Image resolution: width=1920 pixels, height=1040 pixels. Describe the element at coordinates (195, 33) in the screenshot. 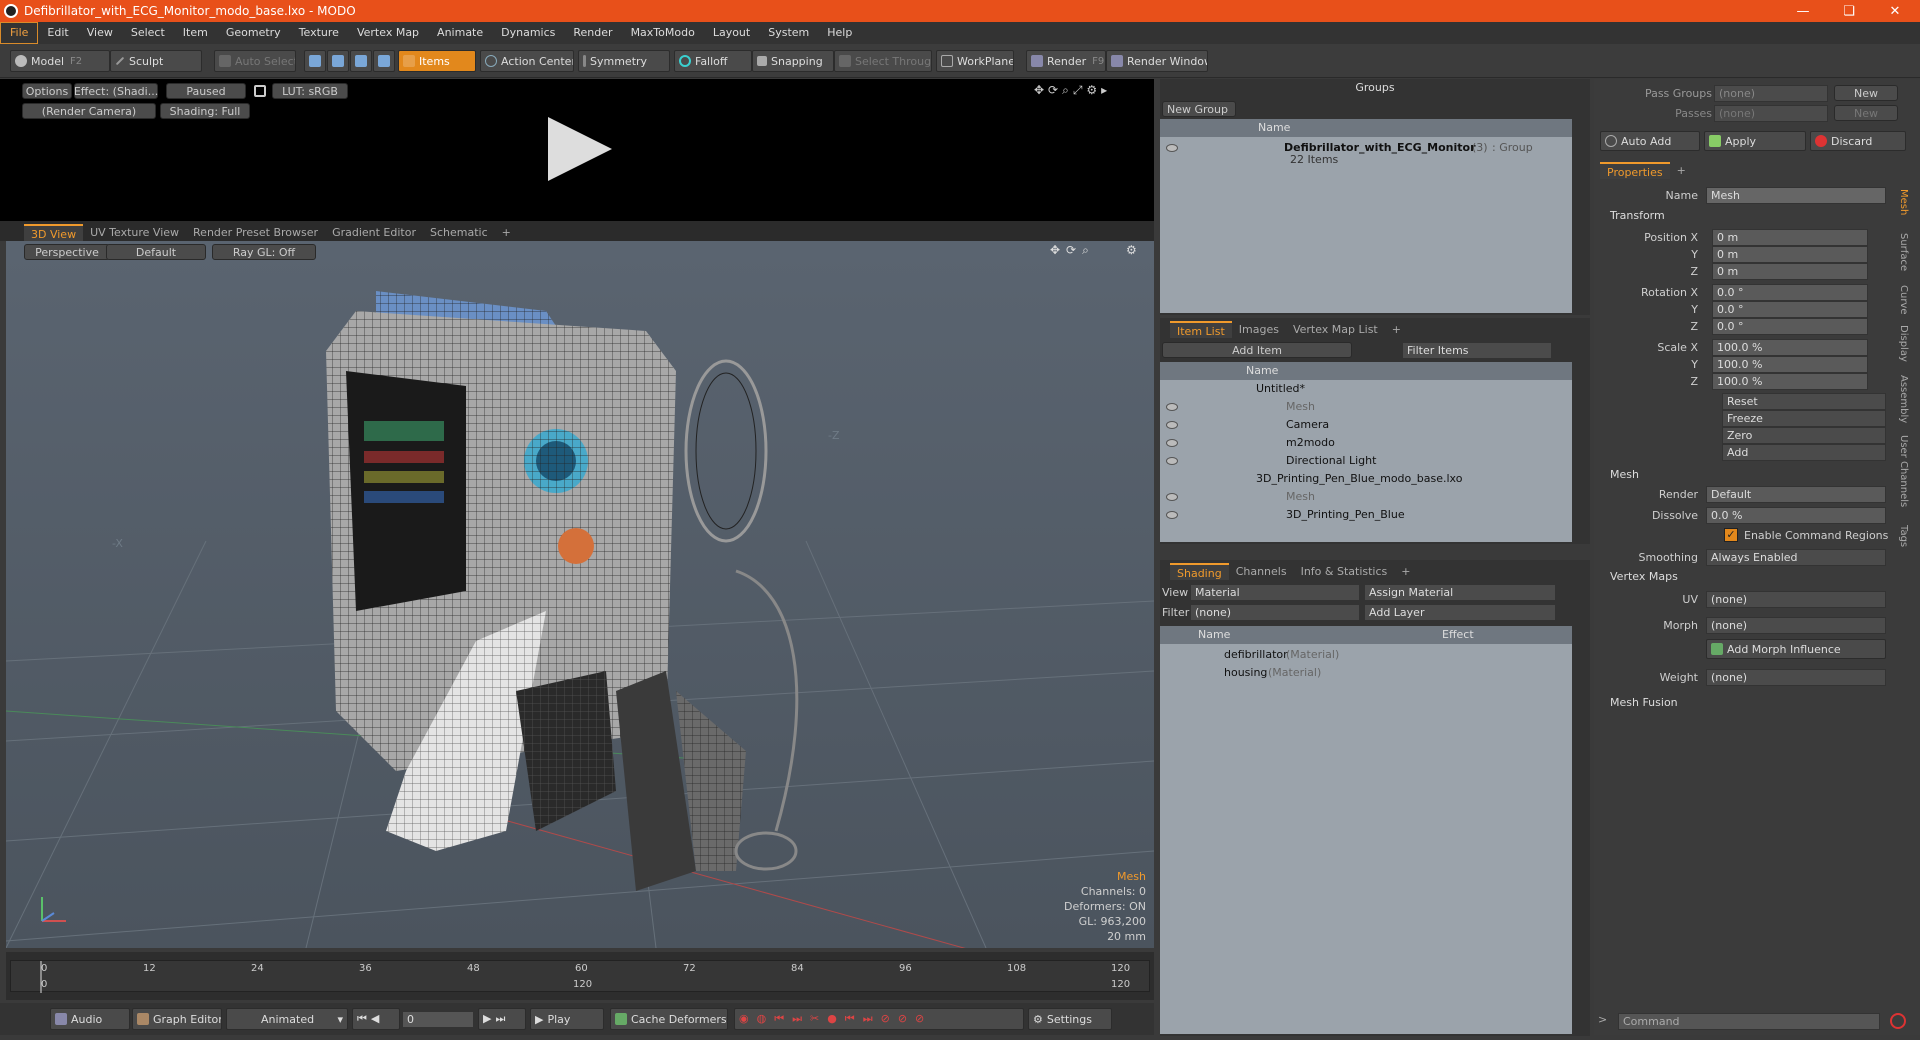

I see `menu-item: Item` at that location.